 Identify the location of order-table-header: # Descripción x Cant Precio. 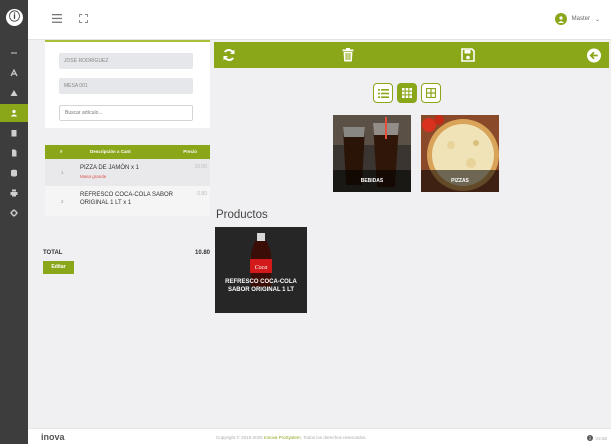
(127, 152).